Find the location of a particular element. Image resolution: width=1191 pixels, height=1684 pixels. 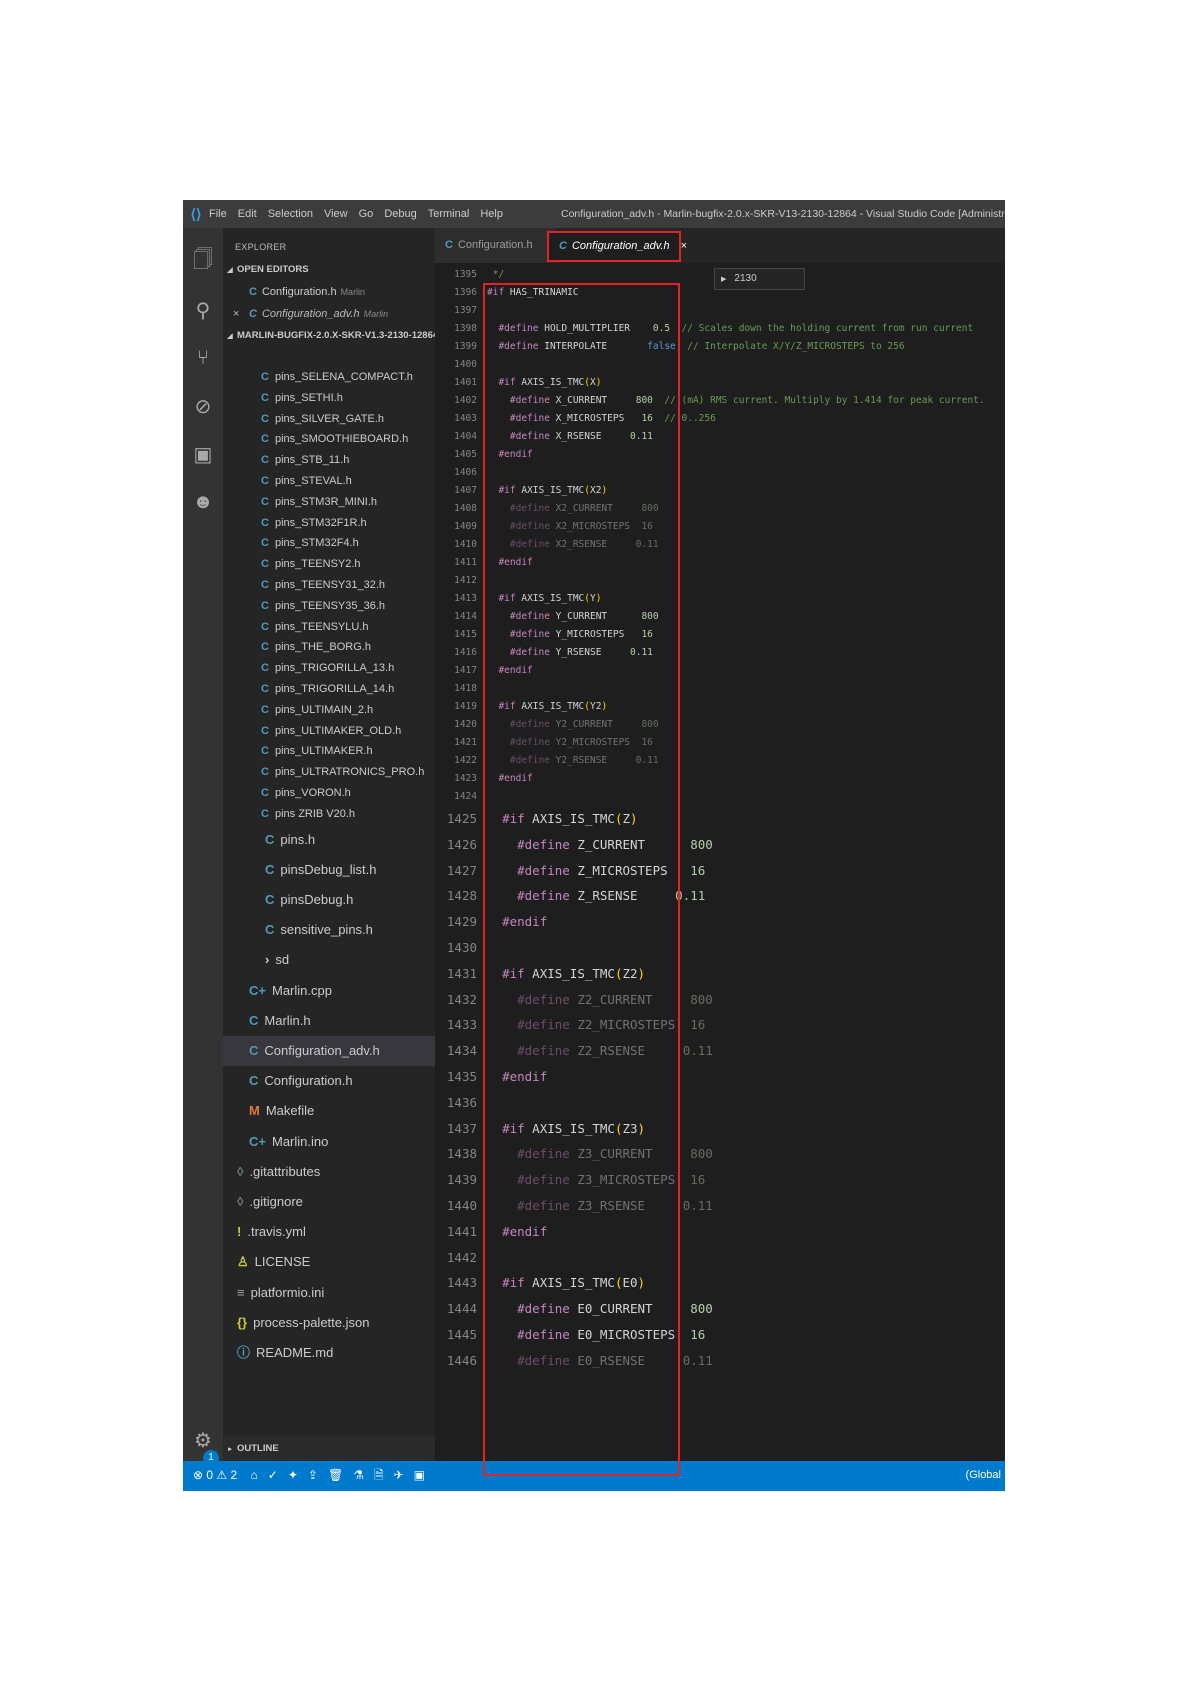

outline-header: ▸ OUTLINE is located at coordinates (329, 1448).